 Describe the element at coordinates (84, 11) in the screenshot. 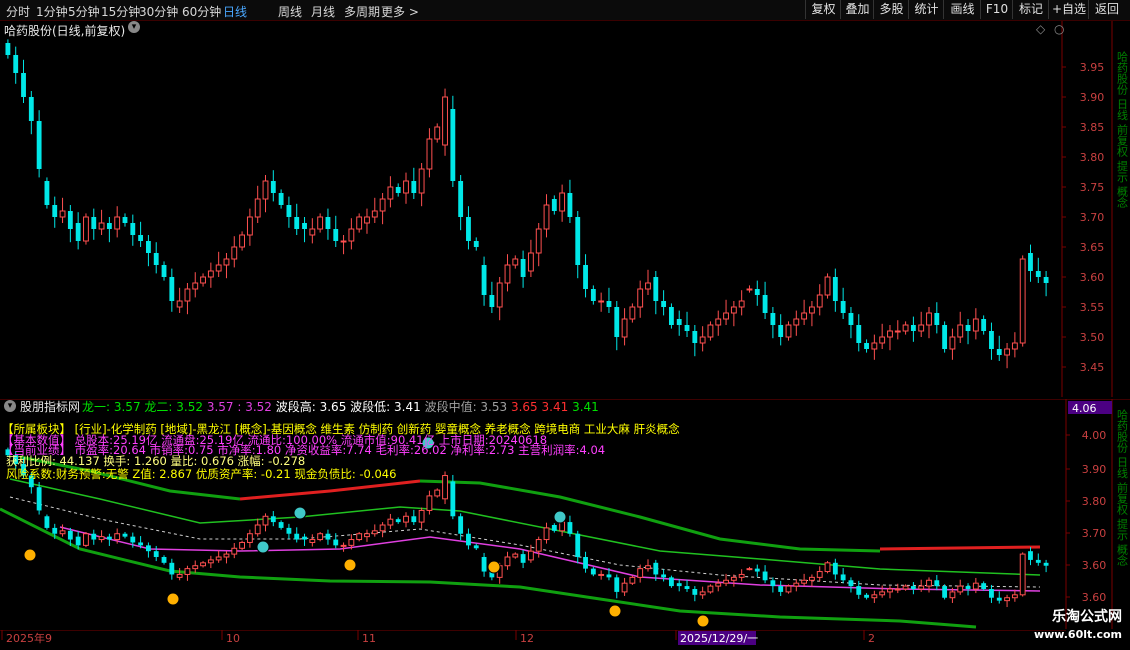

I see `period-tab-2: 5分钟` at that location.